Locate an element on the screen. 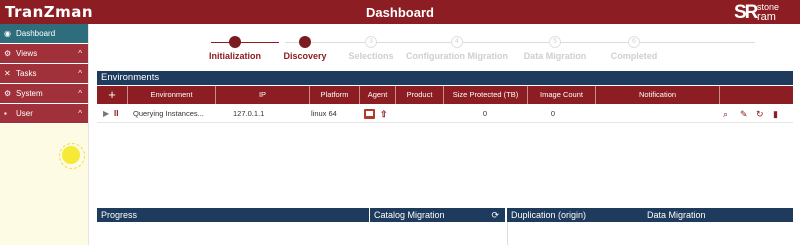  add-environment-button: + is located at coordinates (112, 95).